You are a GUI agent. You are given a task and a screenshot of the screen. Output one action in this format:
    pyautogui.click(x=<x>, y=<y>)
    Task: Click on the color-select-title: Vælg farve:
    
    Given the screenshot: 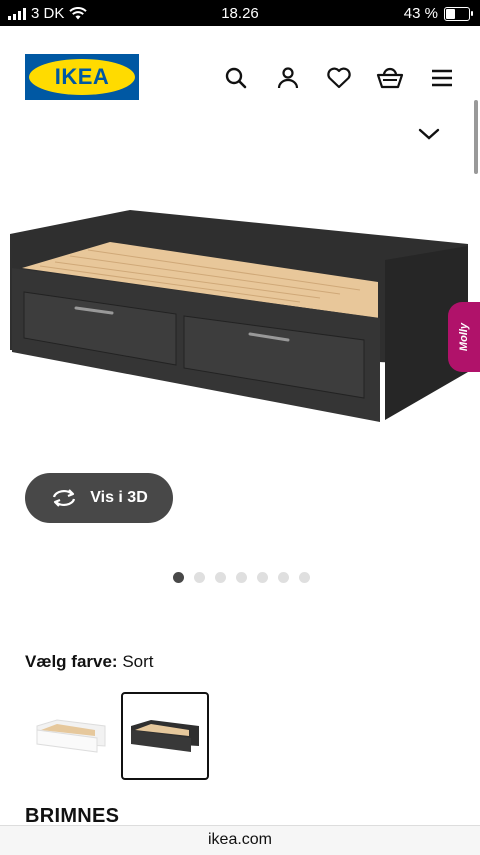 What is the action you would take?
    pyautogui.click(x=71, y=661)
    